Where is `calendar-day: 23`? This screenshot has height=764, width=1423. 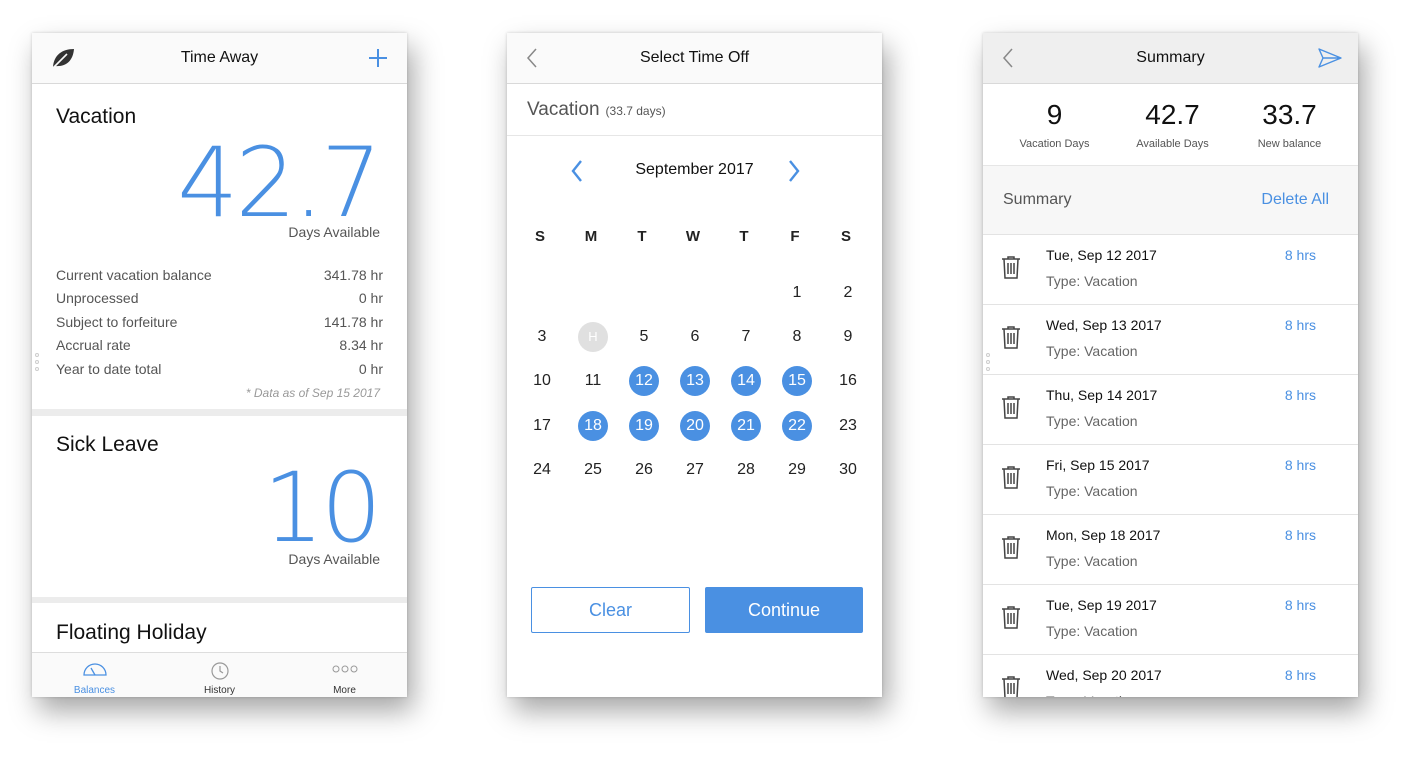 calendar-day: 23 is located at coordinates (848, 426).